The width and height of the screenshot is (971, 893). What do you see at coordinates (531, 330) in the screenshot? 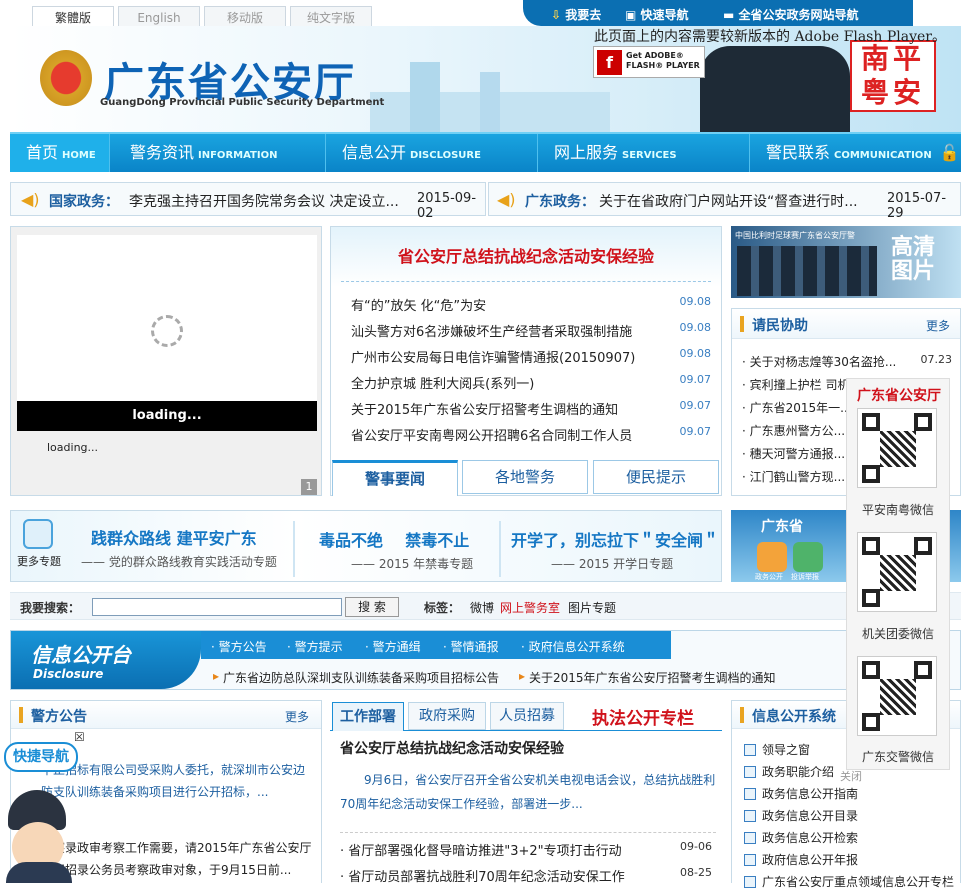
I see `list-item: 汕头警方对6名涉嫌破坏生产经营者采取强制措施 09.08` at bounding box center [531, 330].